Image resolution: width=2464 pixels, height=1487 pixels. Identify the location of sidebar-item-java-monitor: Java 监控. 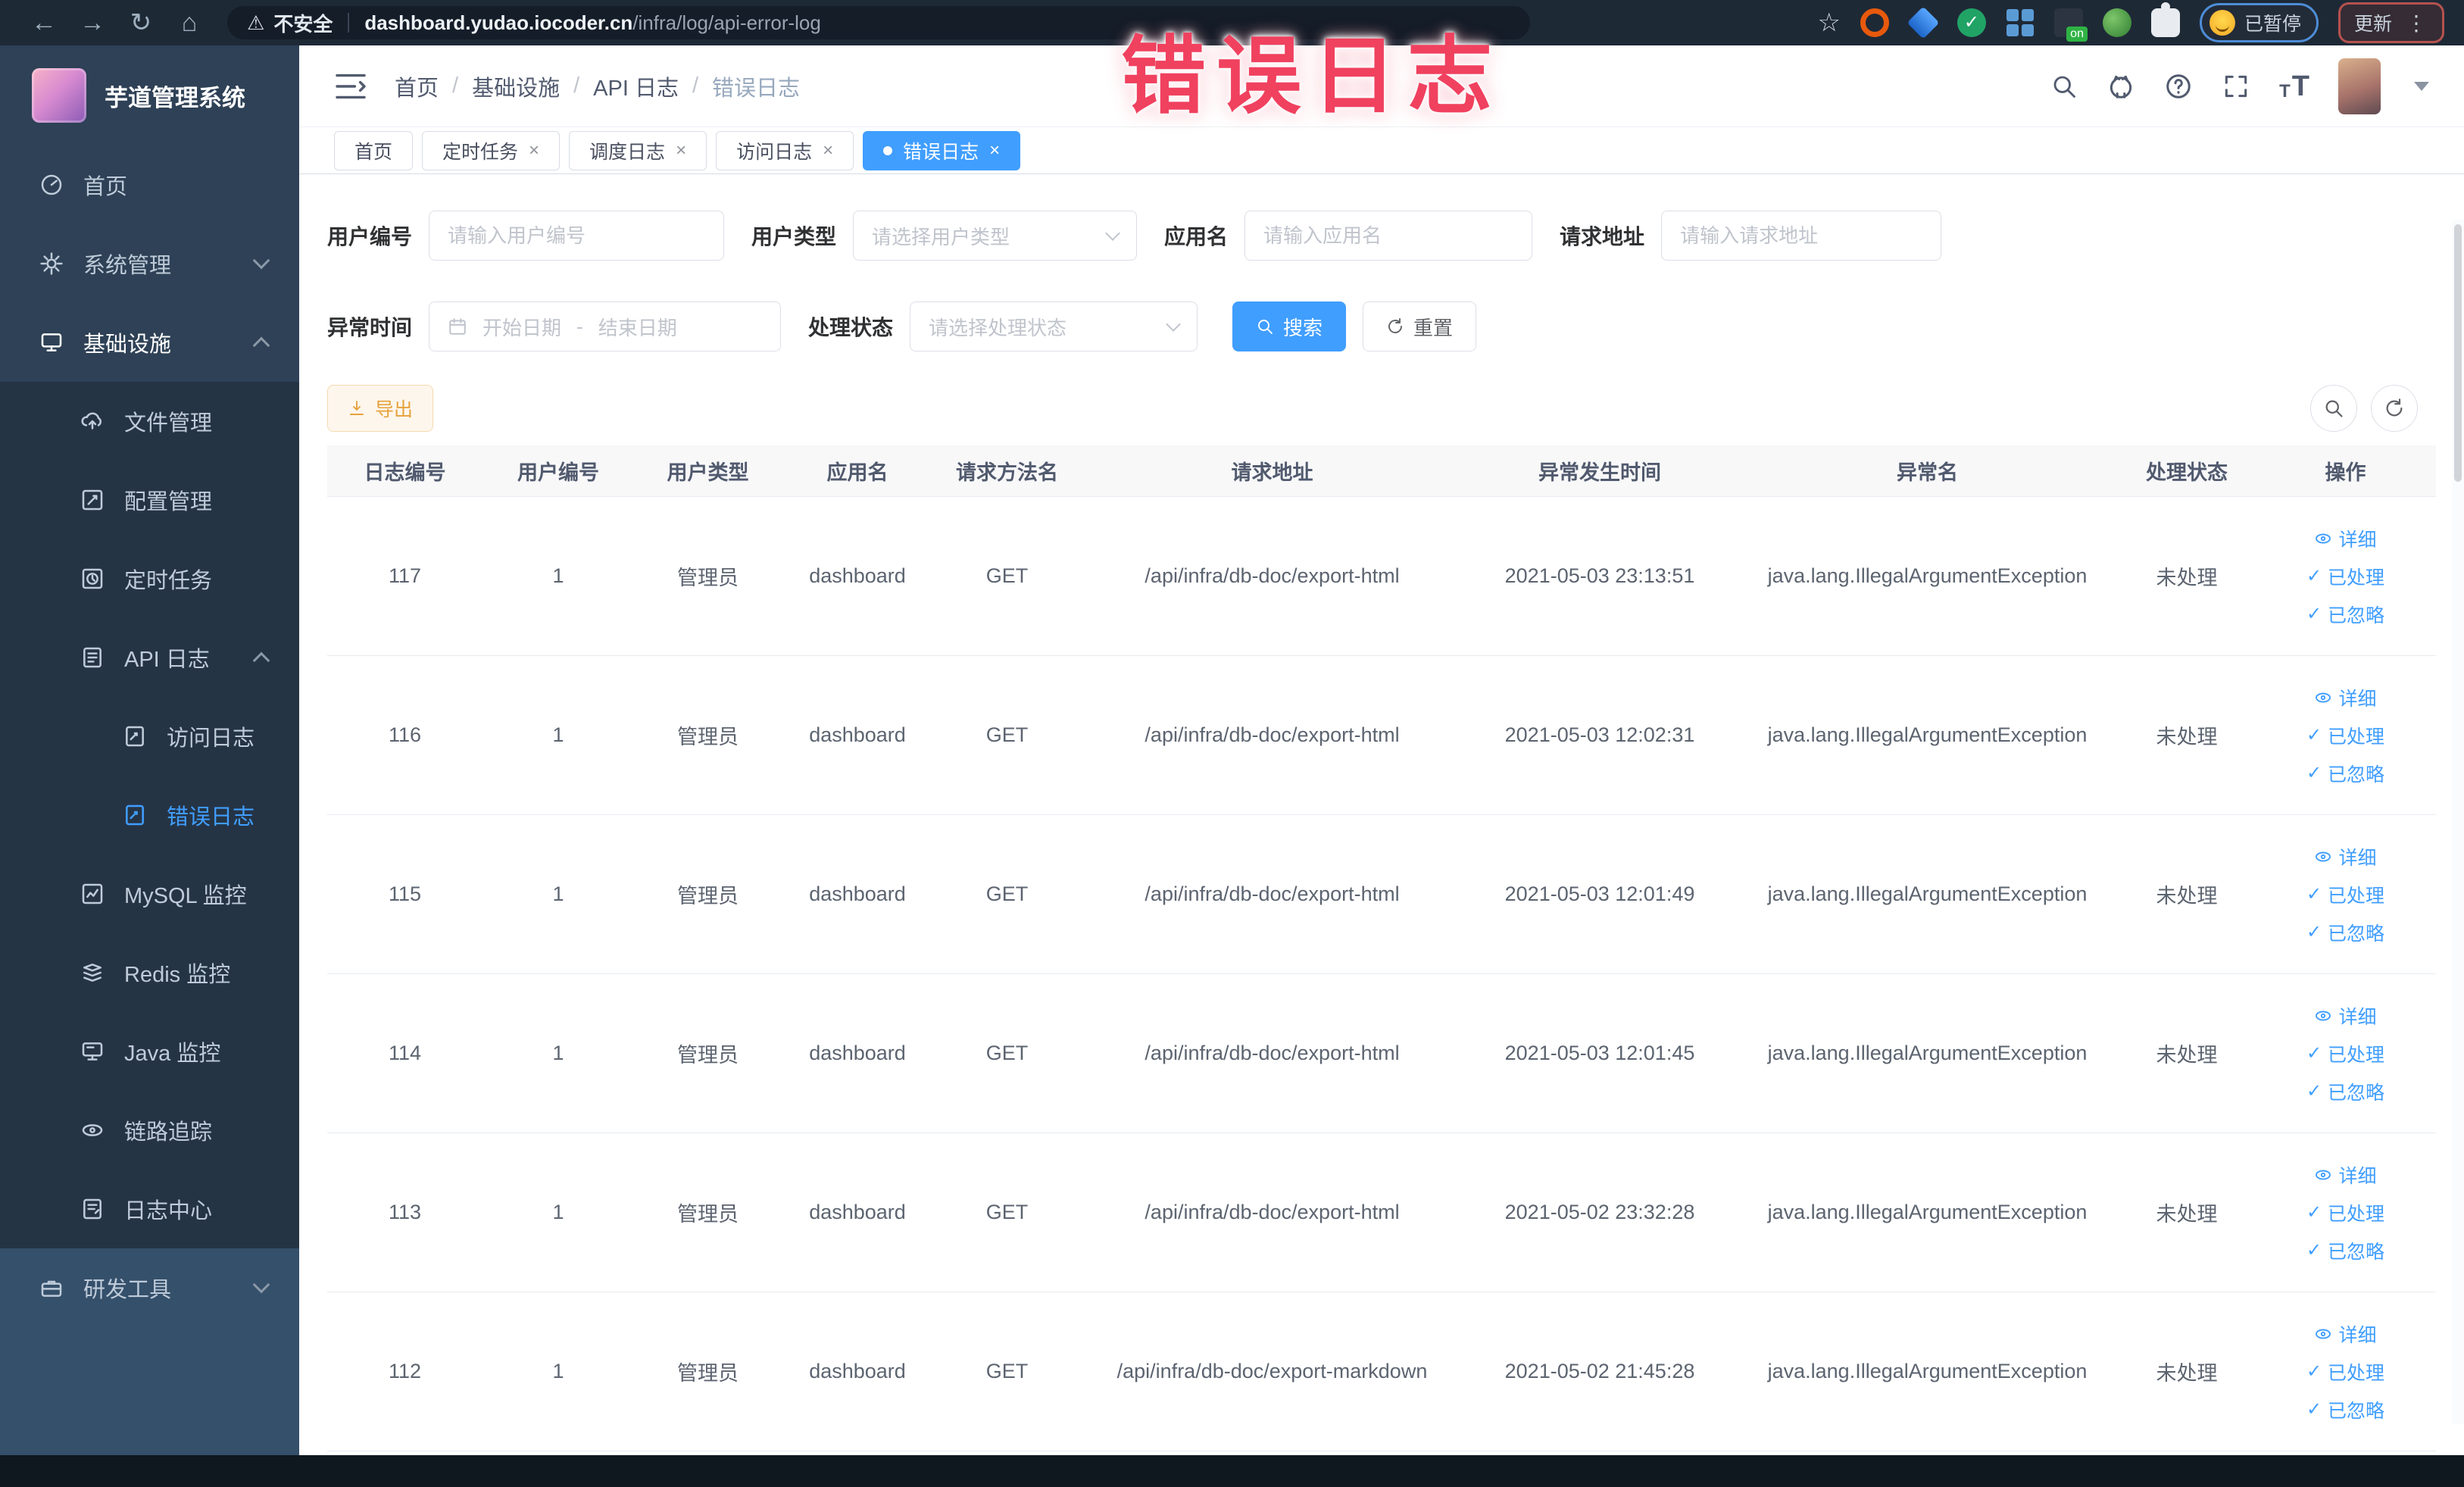
(149, 1051).